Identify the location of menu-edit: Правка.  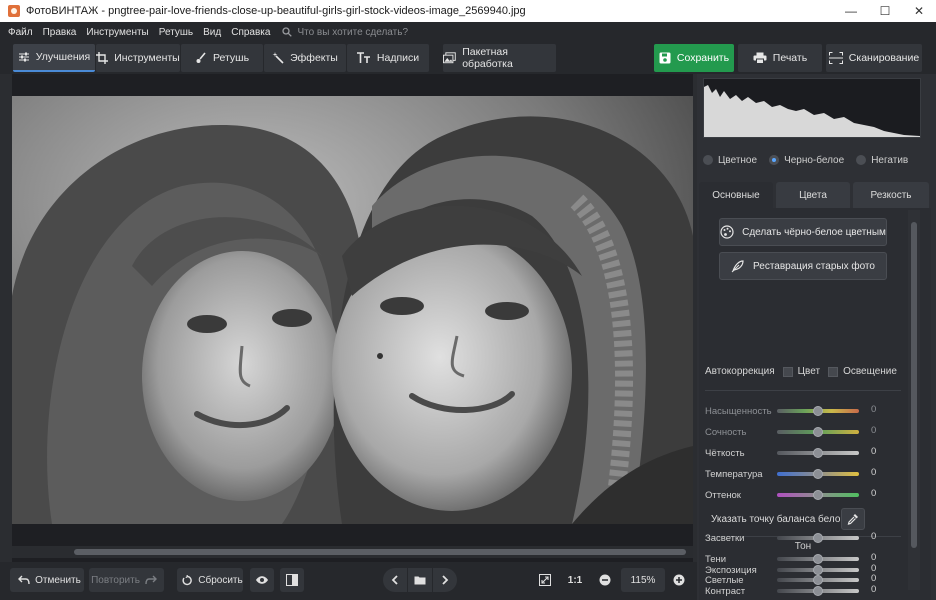
(60, 32).